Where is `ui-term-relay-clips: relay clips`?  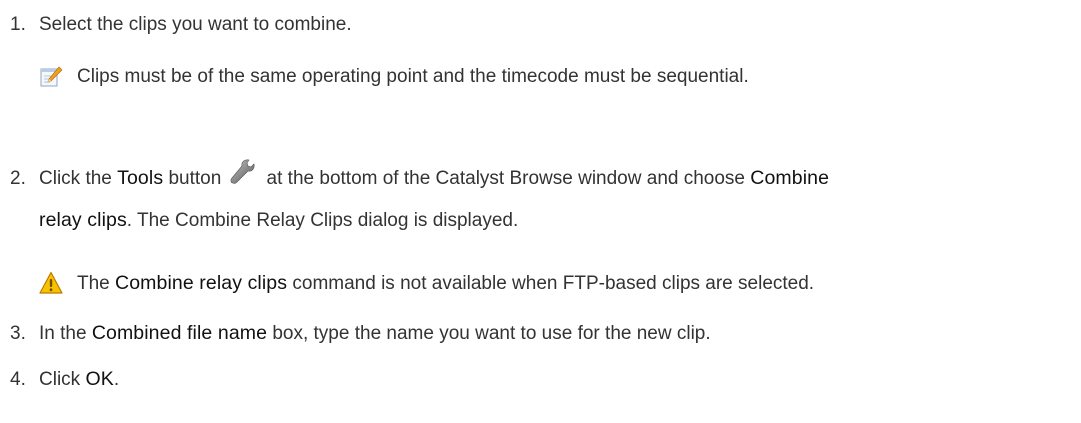 ui-term-relay-clips: relay clips is located at coordinates (83, 220).